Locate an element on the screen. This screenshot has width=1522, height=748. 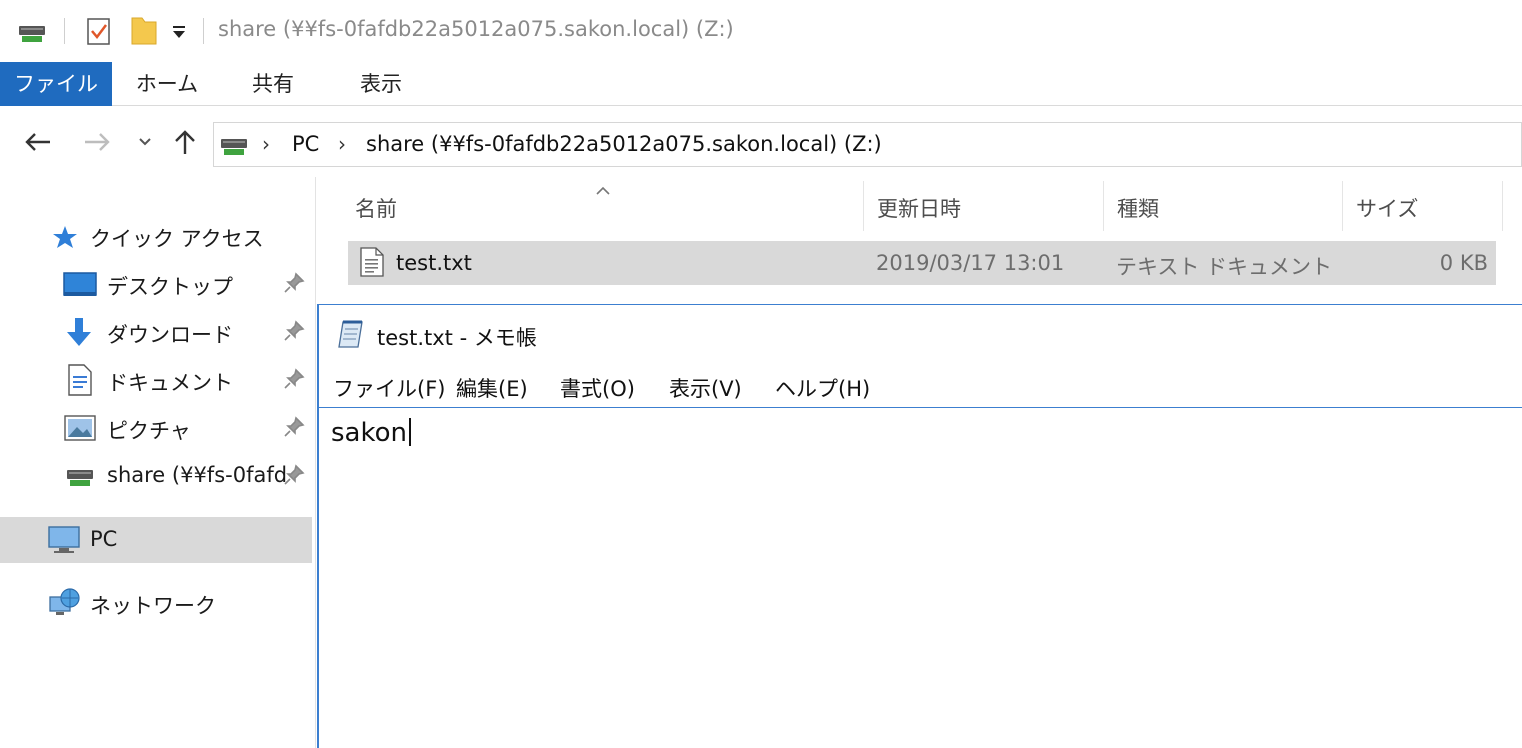
up-arrow-icon is located at coordinates (185, 142).